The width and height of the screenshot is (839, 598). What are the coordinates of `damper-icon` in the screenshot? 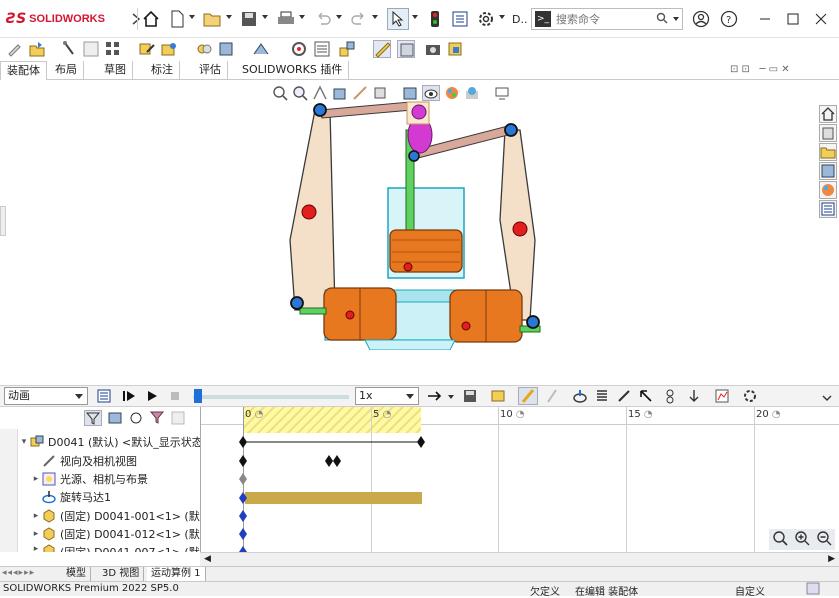 It's located at (624, 397).